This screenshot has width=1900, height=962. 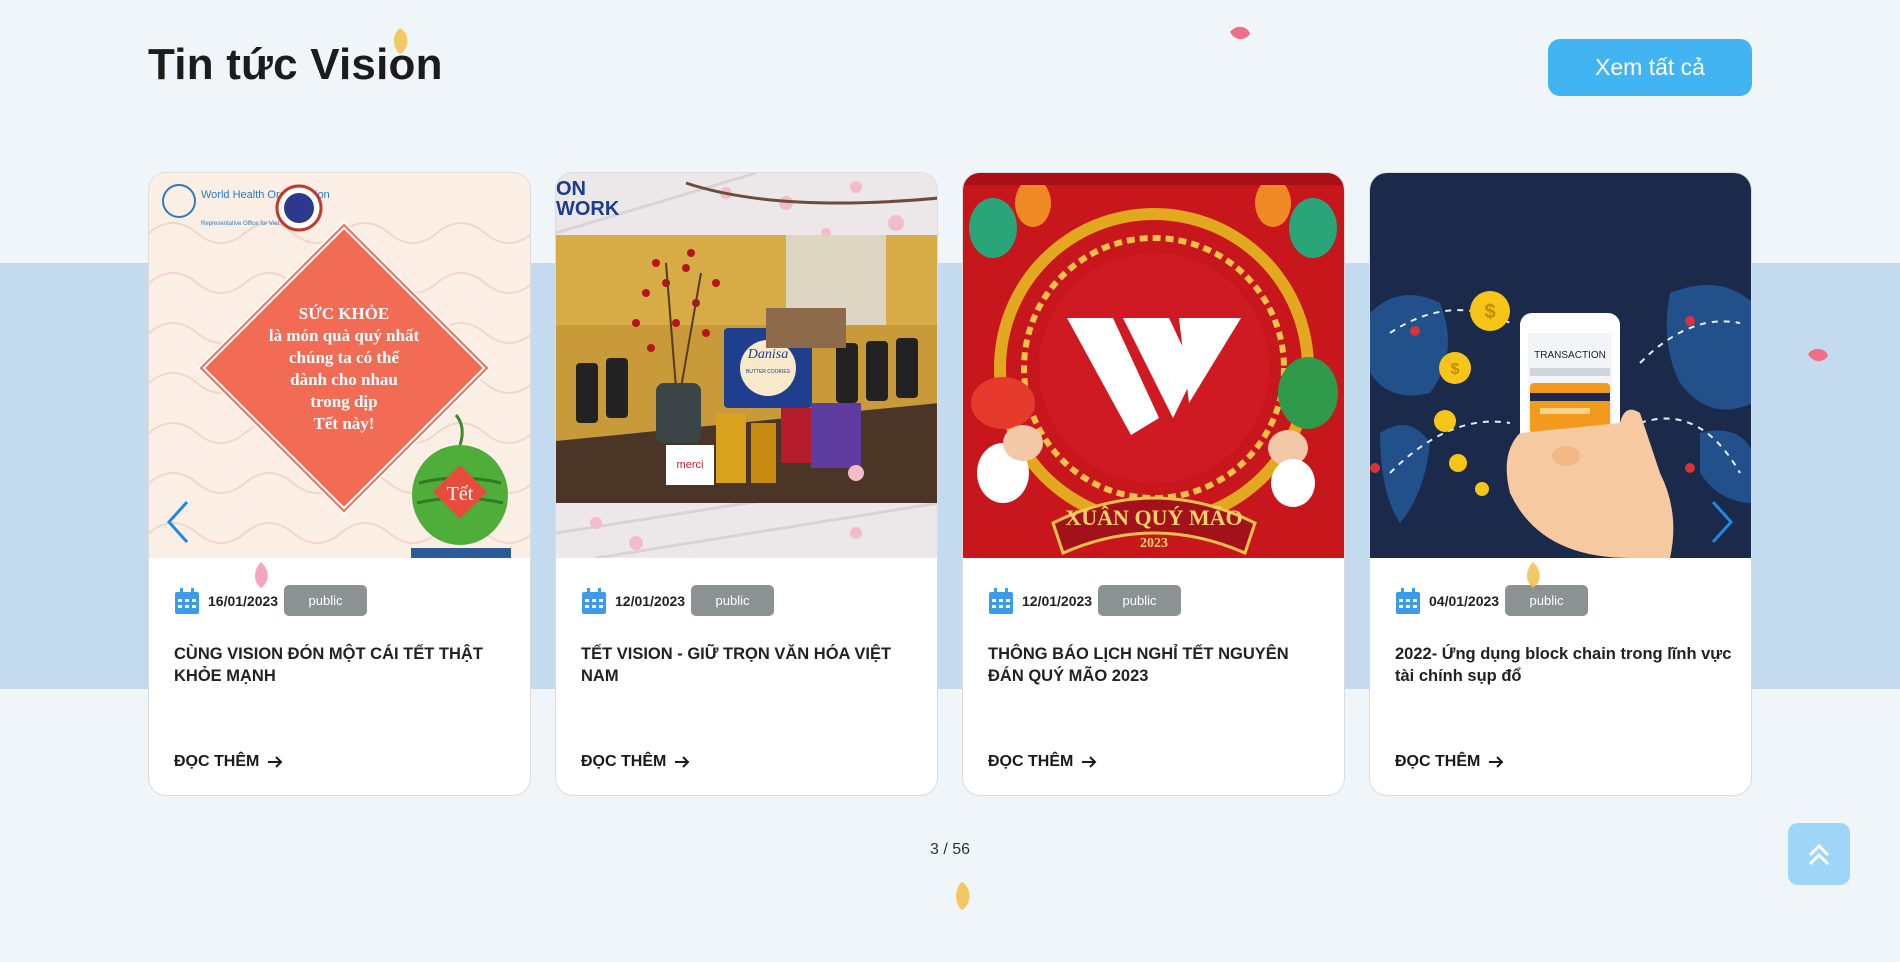 What do you see at coordinates (344, 313) in the screenshot?
I see `poster-line: SỨC KHỎE` at bounding box center [344, 313].